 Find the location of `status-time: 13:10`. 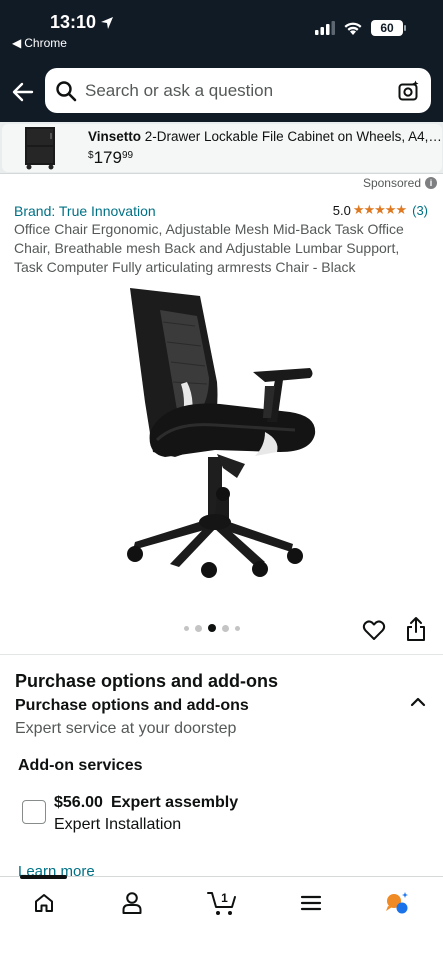

status-time: 13:10 is located at coordinates (82, 22).